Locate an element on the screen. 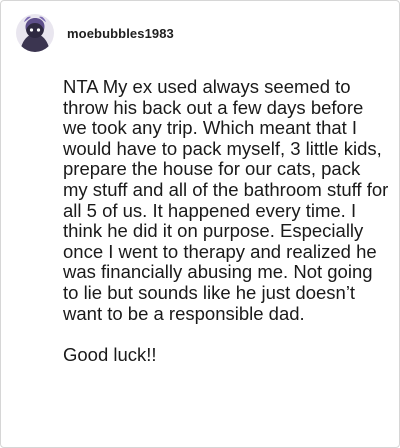  comment-header: moebubbles1983 is located at coordinates (95, 33).